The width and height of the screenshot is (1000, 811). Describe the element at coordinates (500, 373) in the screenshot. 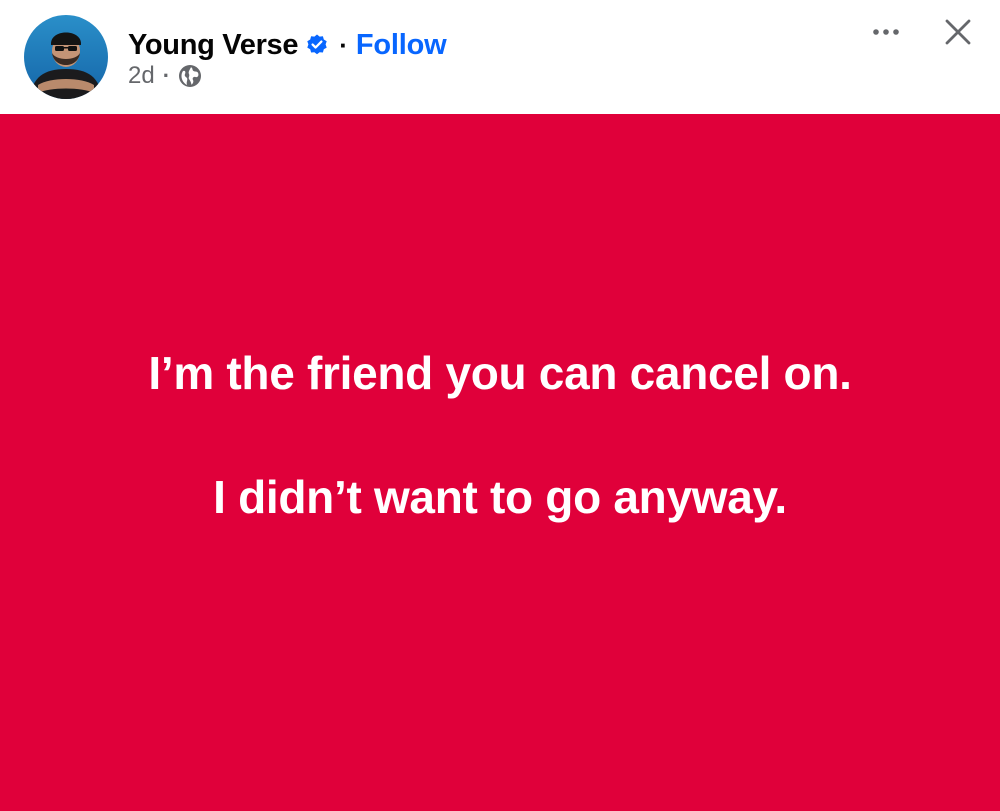

I see `post-text-line-1: I’m the friend you can cancel on.` at that location.